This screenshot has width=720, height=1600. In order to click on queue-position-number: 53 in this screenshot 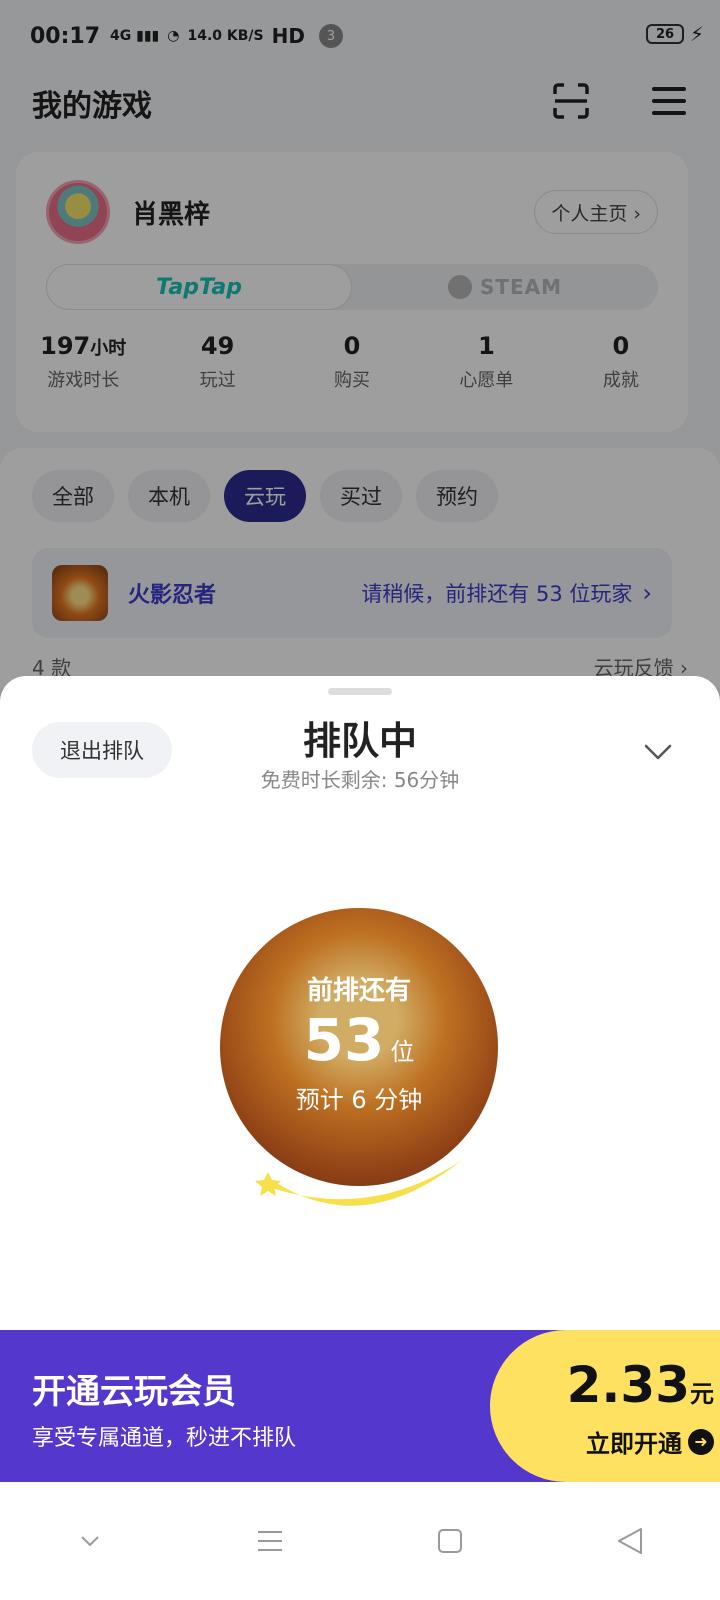, I will do `click(344, 1040)`.